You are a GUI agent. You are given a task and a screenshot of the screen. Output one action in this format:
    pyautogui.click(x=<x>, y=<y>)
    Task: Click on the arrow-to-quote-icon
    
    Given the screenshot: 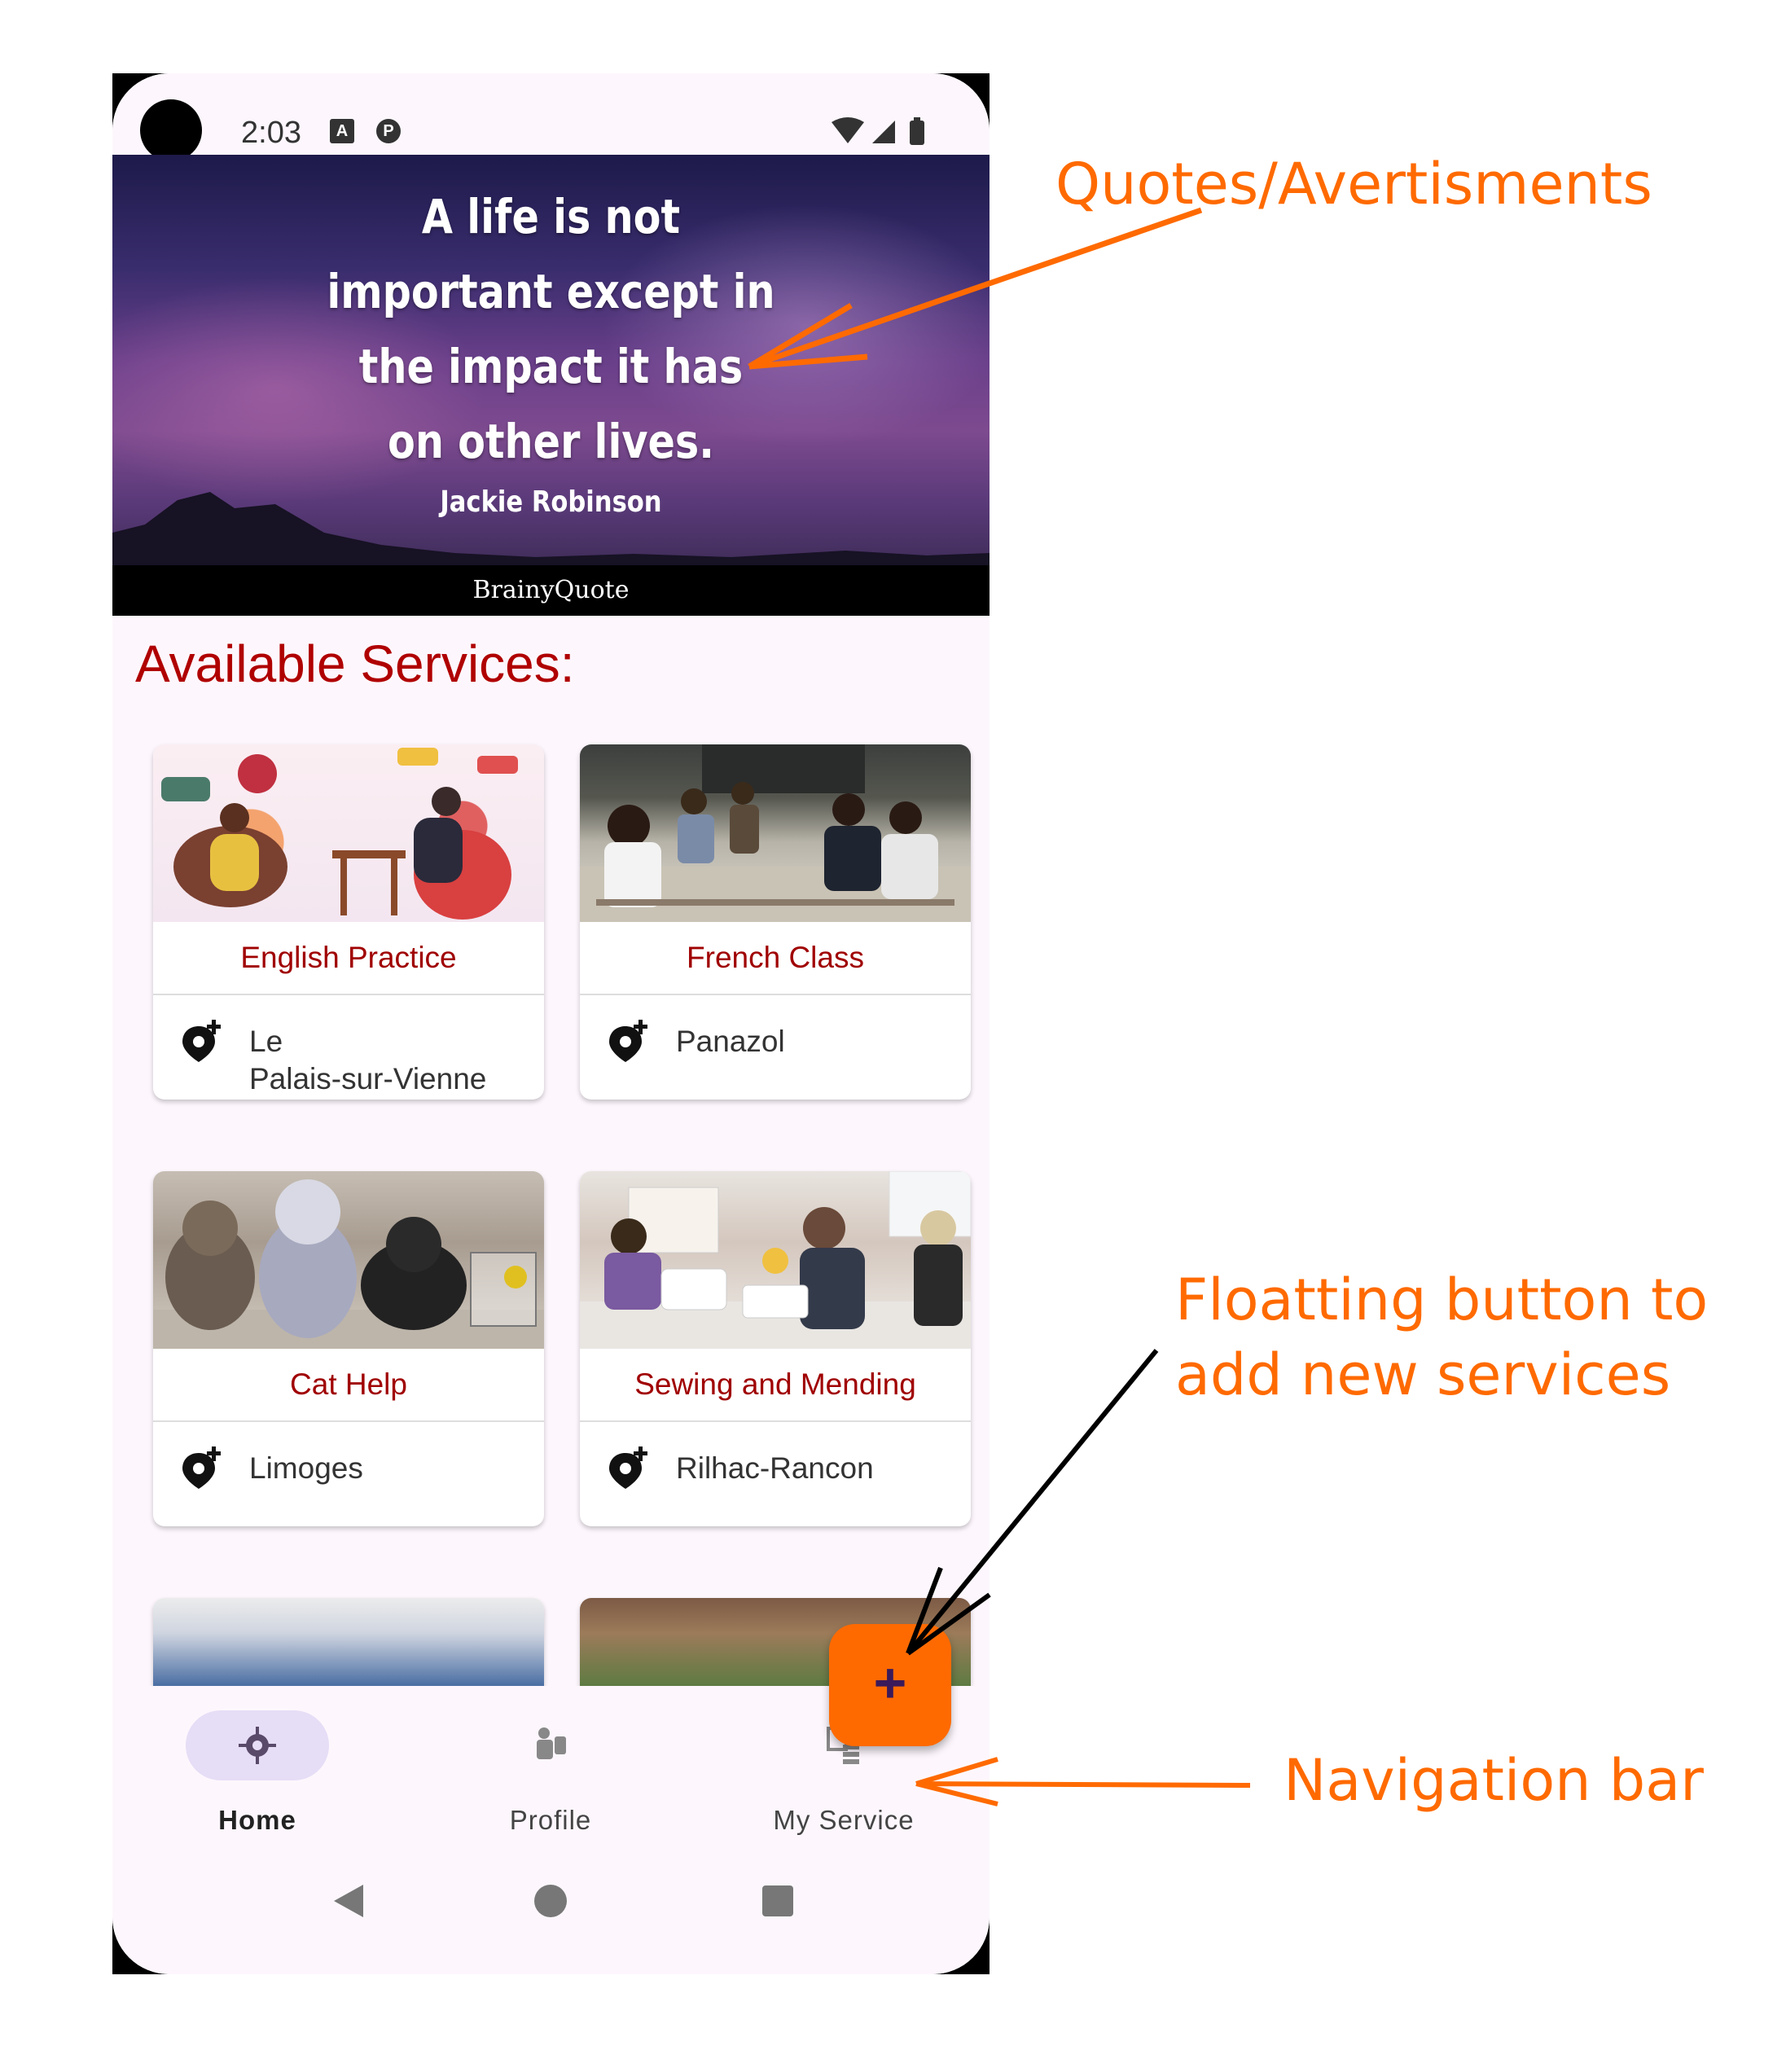 What is the action you would take?
    pyautogui.click(x=975, y=288)
    